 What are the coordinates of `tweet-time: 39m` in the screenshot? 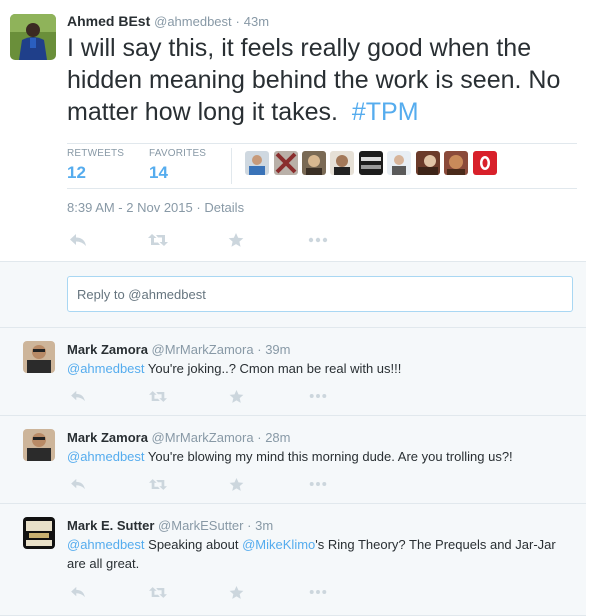 It's located at (277, 349).